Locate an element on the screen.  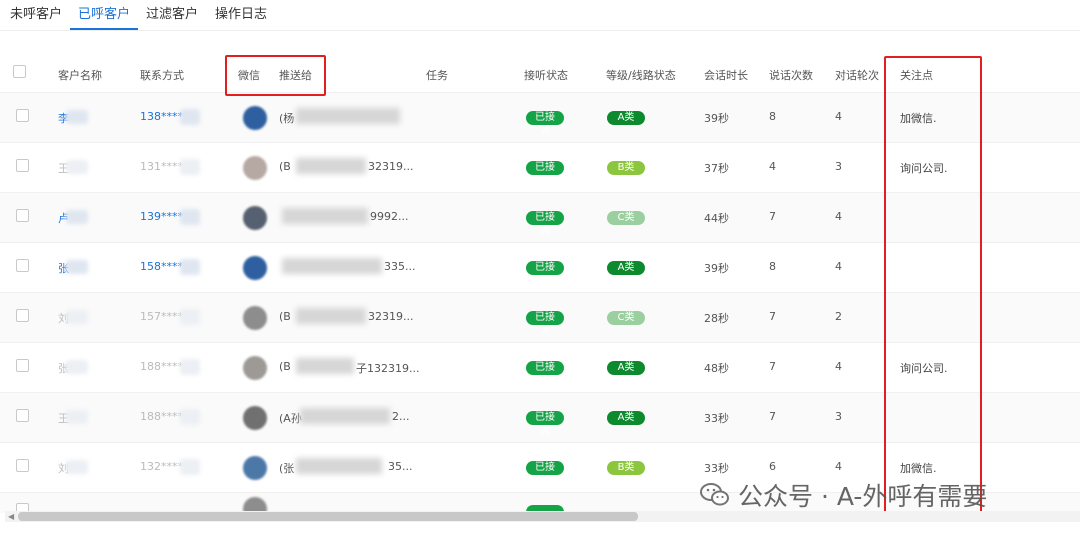
call-duration: 48秒 is located at coordinates (716, 368).